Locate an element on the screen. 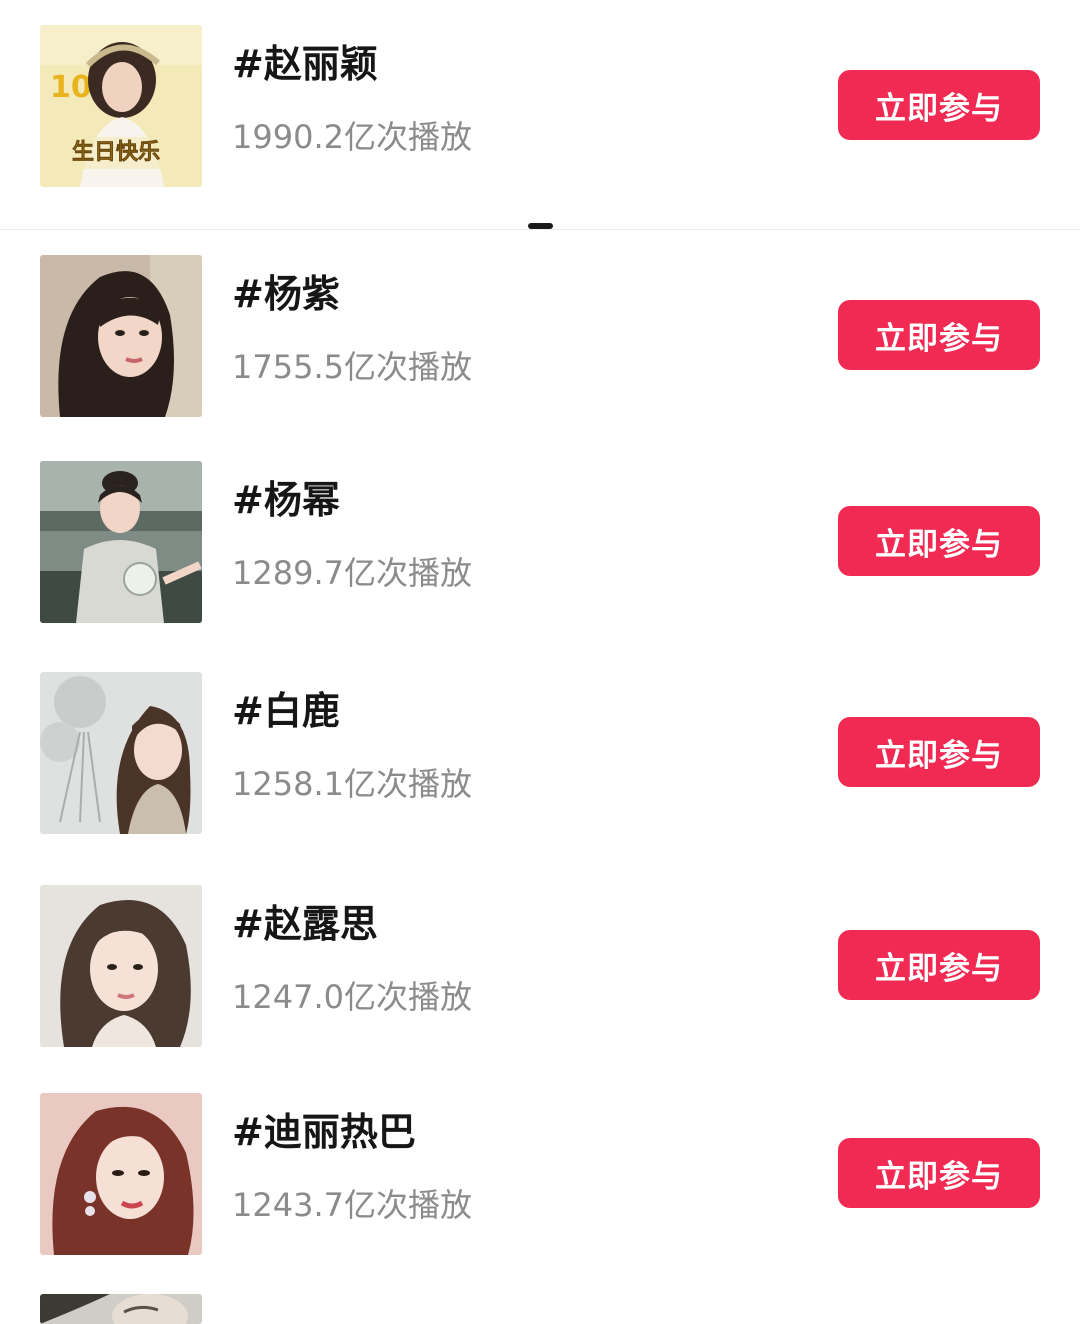 This screenshot has width=1080, height=1324. topic-title: #迪丽热巴 is located at coordinates (324, 1132).